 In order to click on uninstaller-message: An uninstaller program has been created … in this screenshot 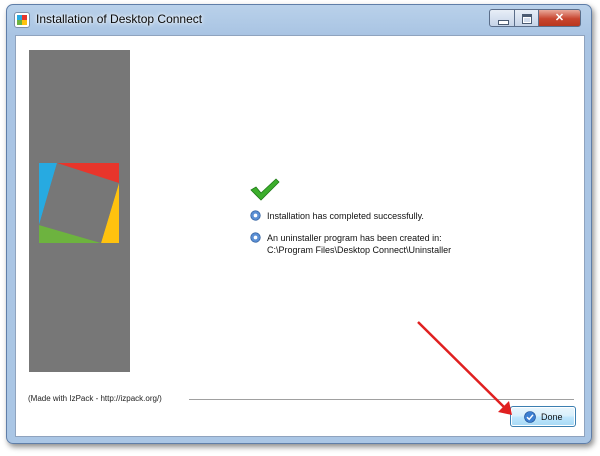, I will do `click(359, 244)`.